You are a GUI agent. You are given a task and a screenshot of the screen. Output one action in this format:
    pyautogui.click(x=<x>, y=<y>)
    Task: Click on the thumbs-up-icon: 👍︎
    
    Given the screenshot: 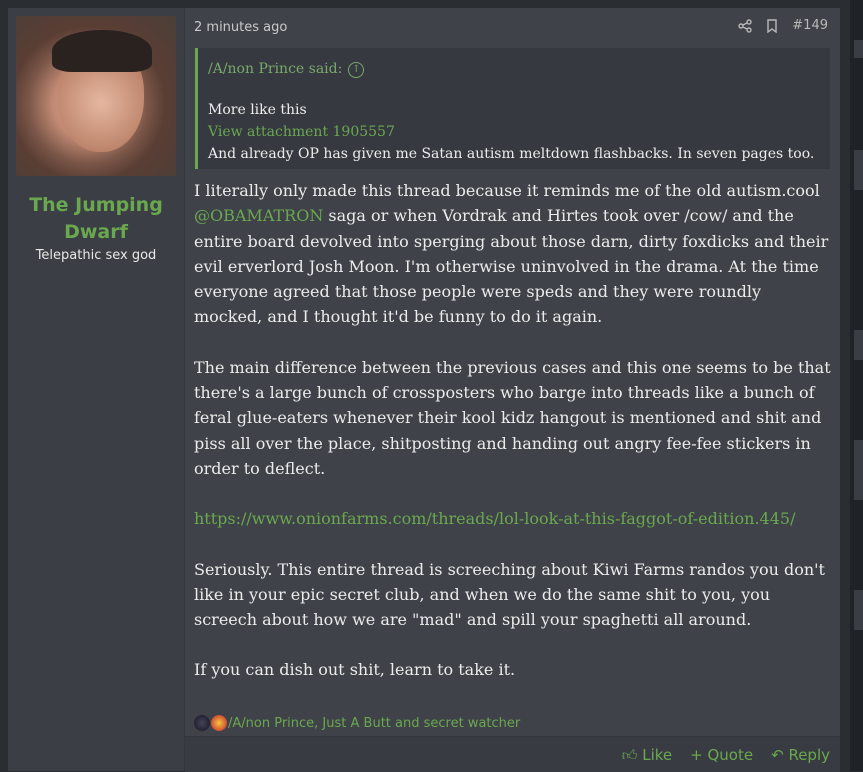 What is the action you would take?
    pyautogui.click(x=629, y=755)
    